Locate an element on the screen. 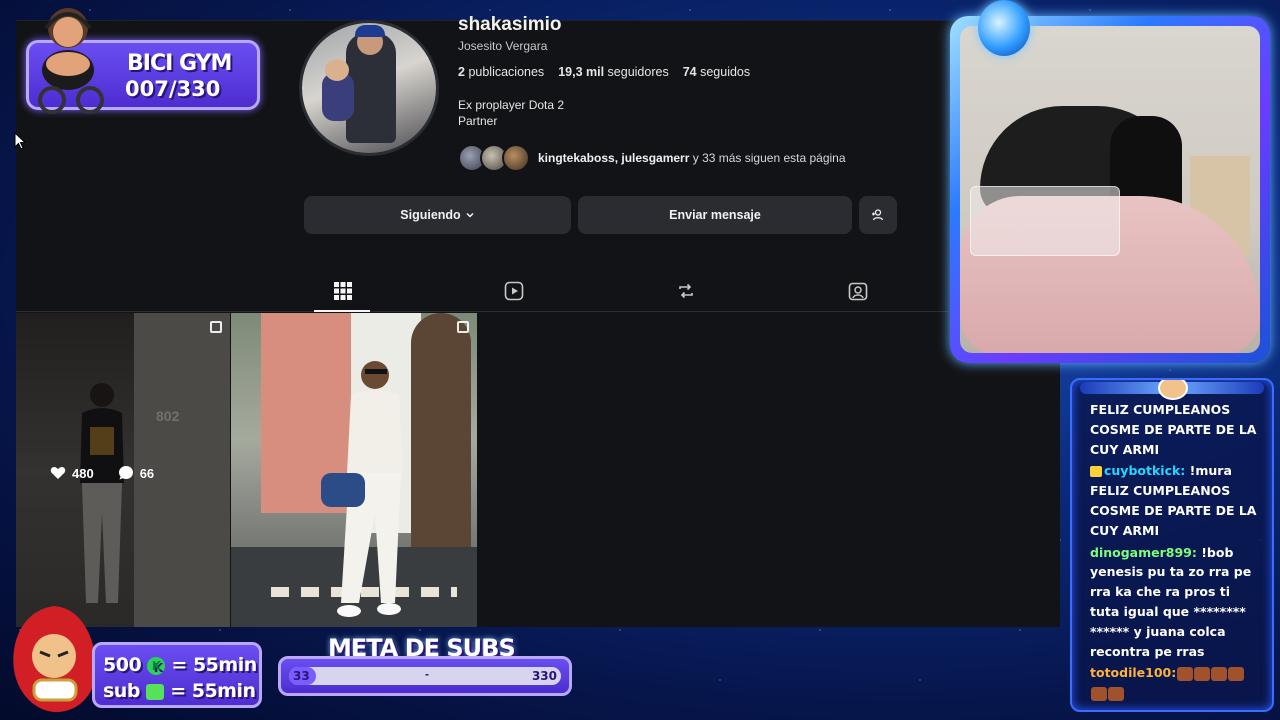 This screenshot has height=720, width=1280. chevron-down-icon is located at coordinates (470, 215).